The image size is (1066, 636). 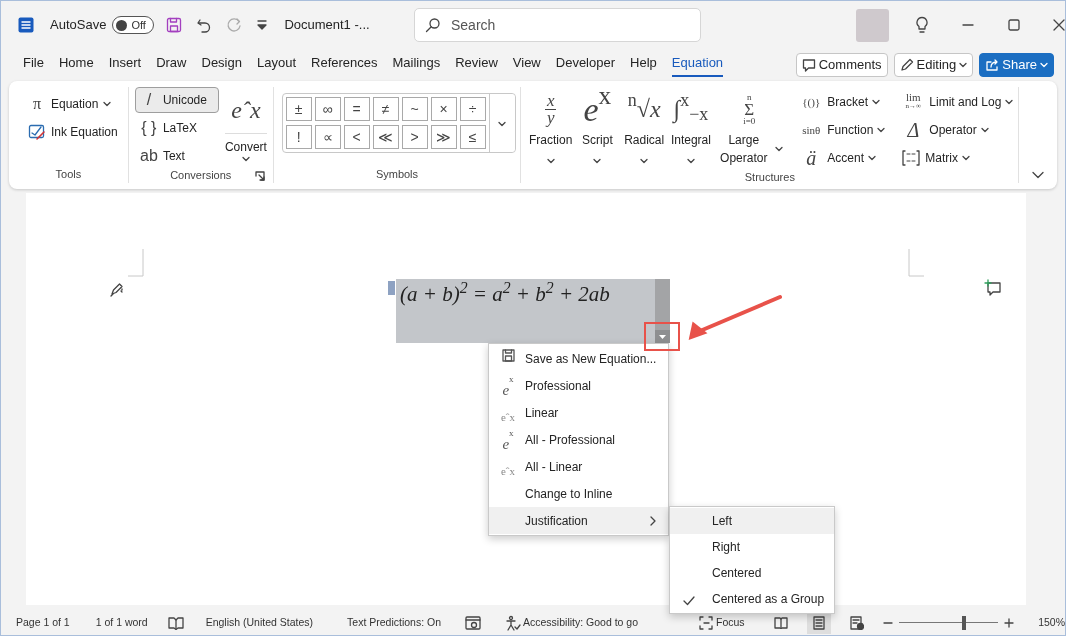 I want to click on tool-button: π Equation, so click(x=73, y=104).